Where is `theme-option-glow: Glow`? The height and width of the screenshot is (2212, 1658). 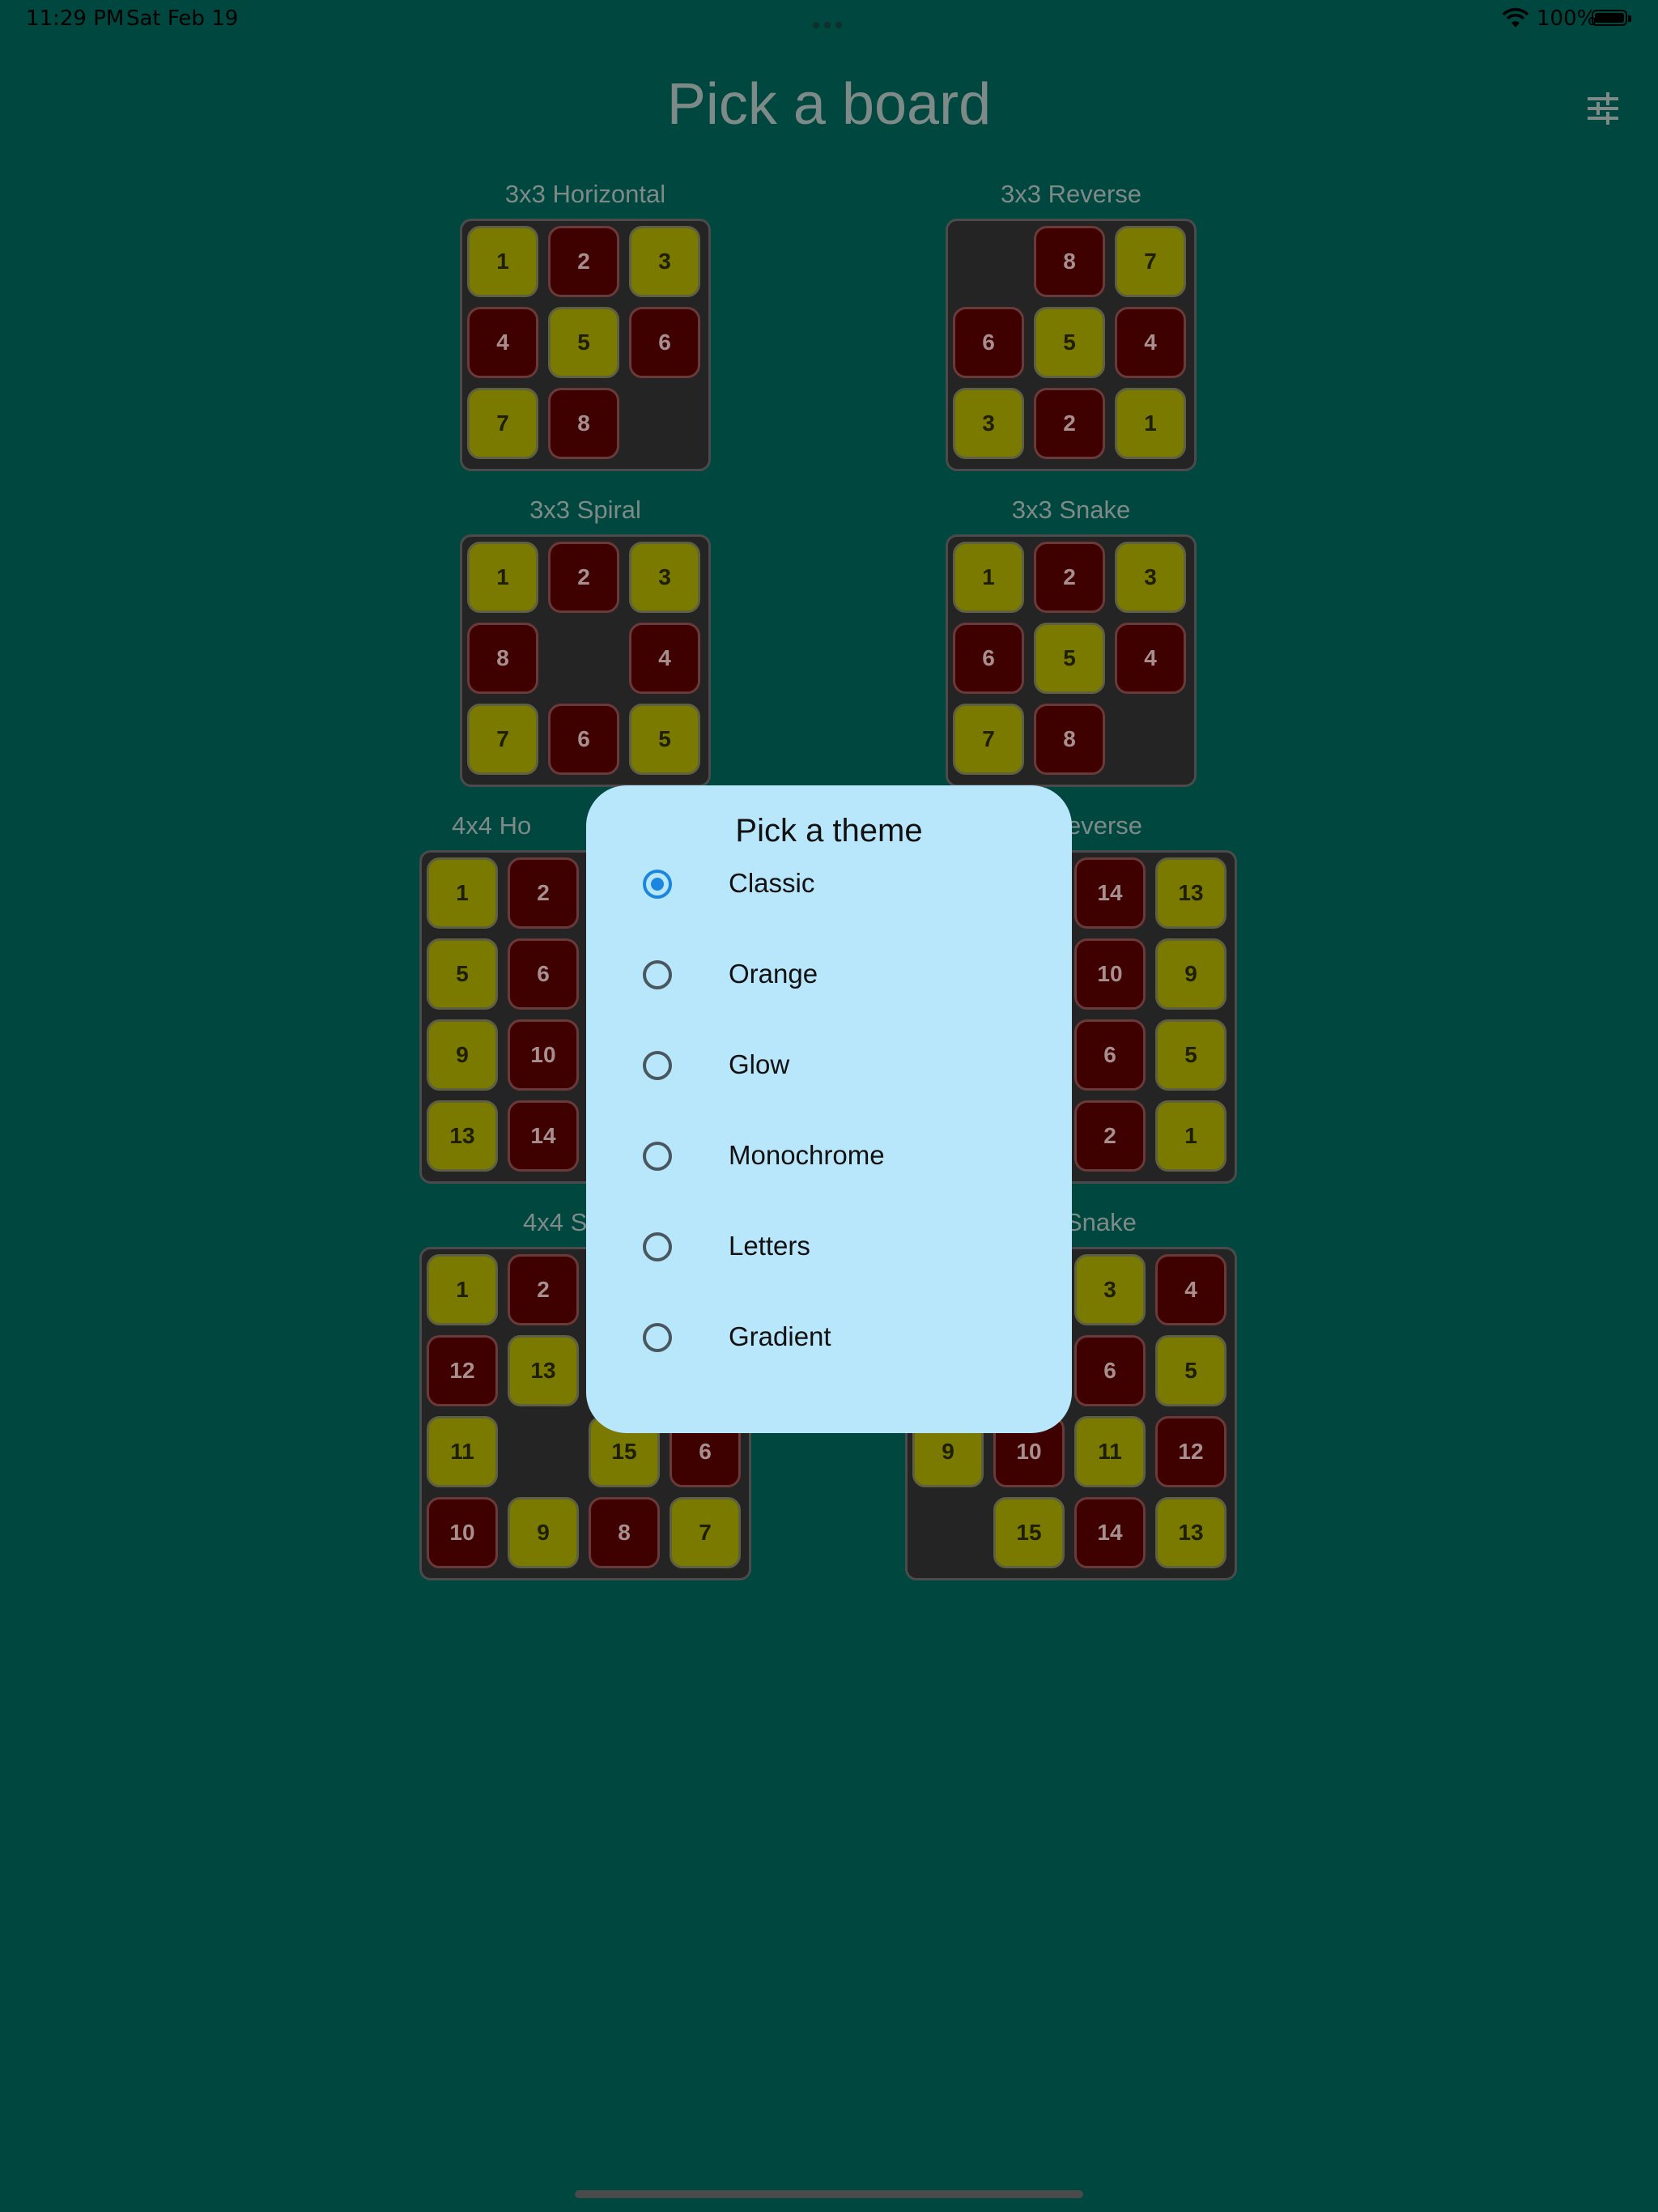
theme-option-glow: Glow is located at coordinates (829, 1065).